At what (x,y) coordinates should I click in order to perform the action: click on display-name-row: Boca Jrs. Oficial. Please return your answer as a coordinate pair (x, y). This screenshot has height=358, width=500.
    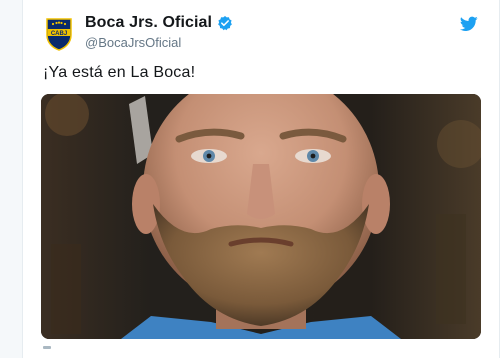
    Looking at the image, I should click on (159, 23).